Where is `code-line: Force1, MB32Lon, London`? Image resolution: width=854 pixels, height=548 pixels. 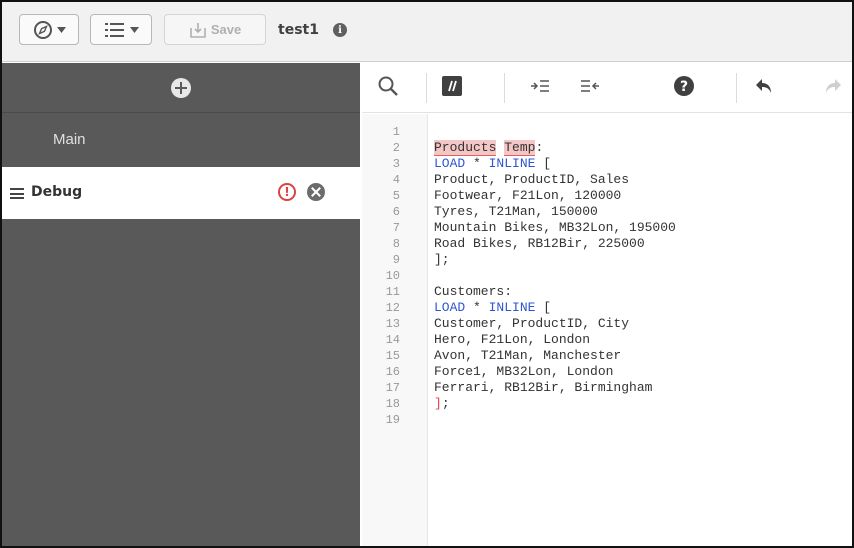 code-line: Force1, MB32Lon, London is located at coordinates (523, 372).